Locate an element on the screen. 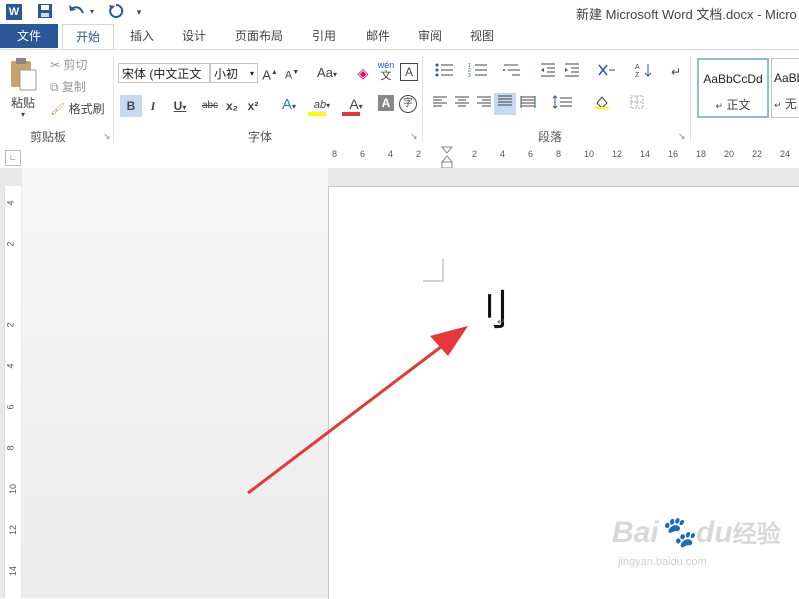  style-normal-sample: AaBbCcDd is located at coordinates (733, 79).